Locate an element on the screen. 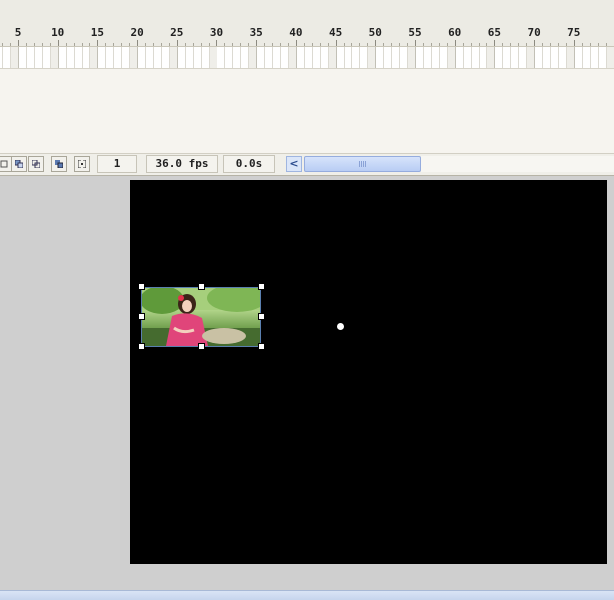 The image size is (614, 600). frame-rate-field: 36.0 fps is located at coordinates (182, 164).